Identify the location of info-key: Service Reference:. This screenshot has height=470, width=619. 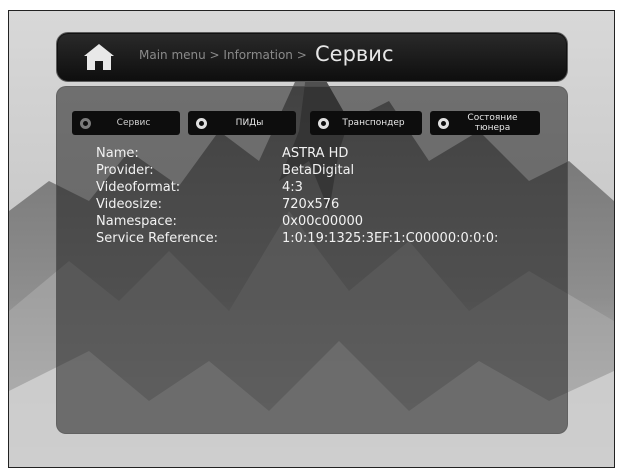
(157, 238).